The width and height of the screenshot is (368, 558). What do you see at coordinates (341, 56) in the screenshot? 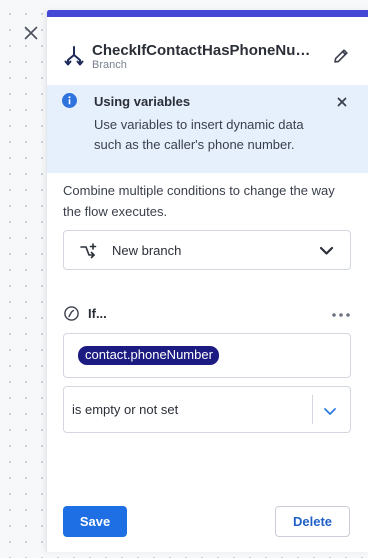
I see `pencil-icon` at bounding box center [341, 56].